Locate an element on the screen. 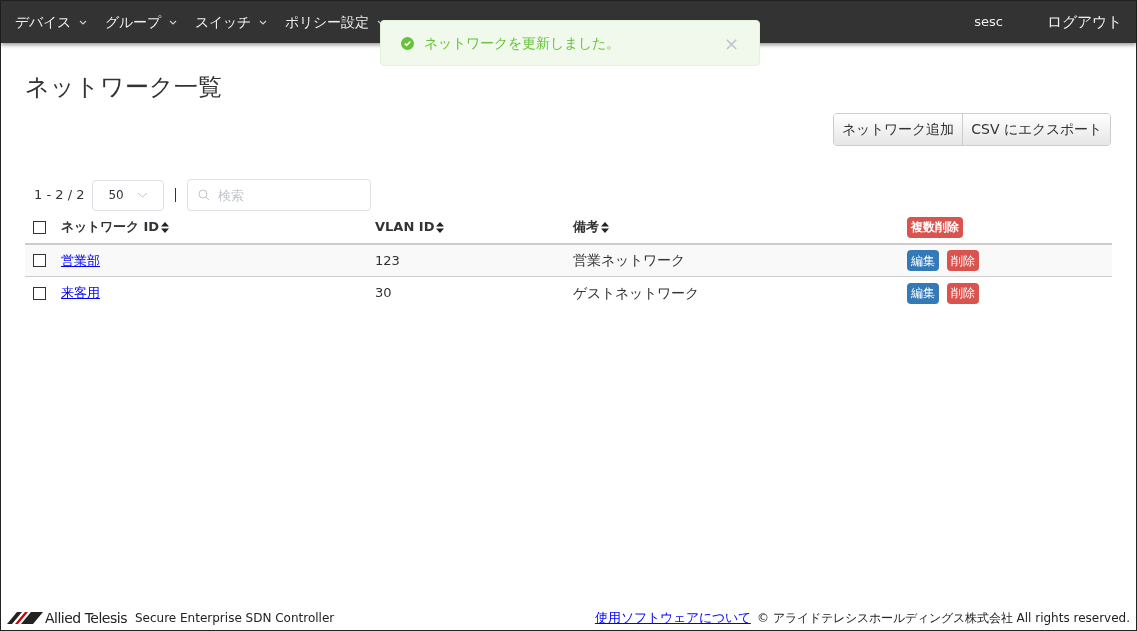  add-button: ネットワーク追加 is located at coordinates (898, 129).